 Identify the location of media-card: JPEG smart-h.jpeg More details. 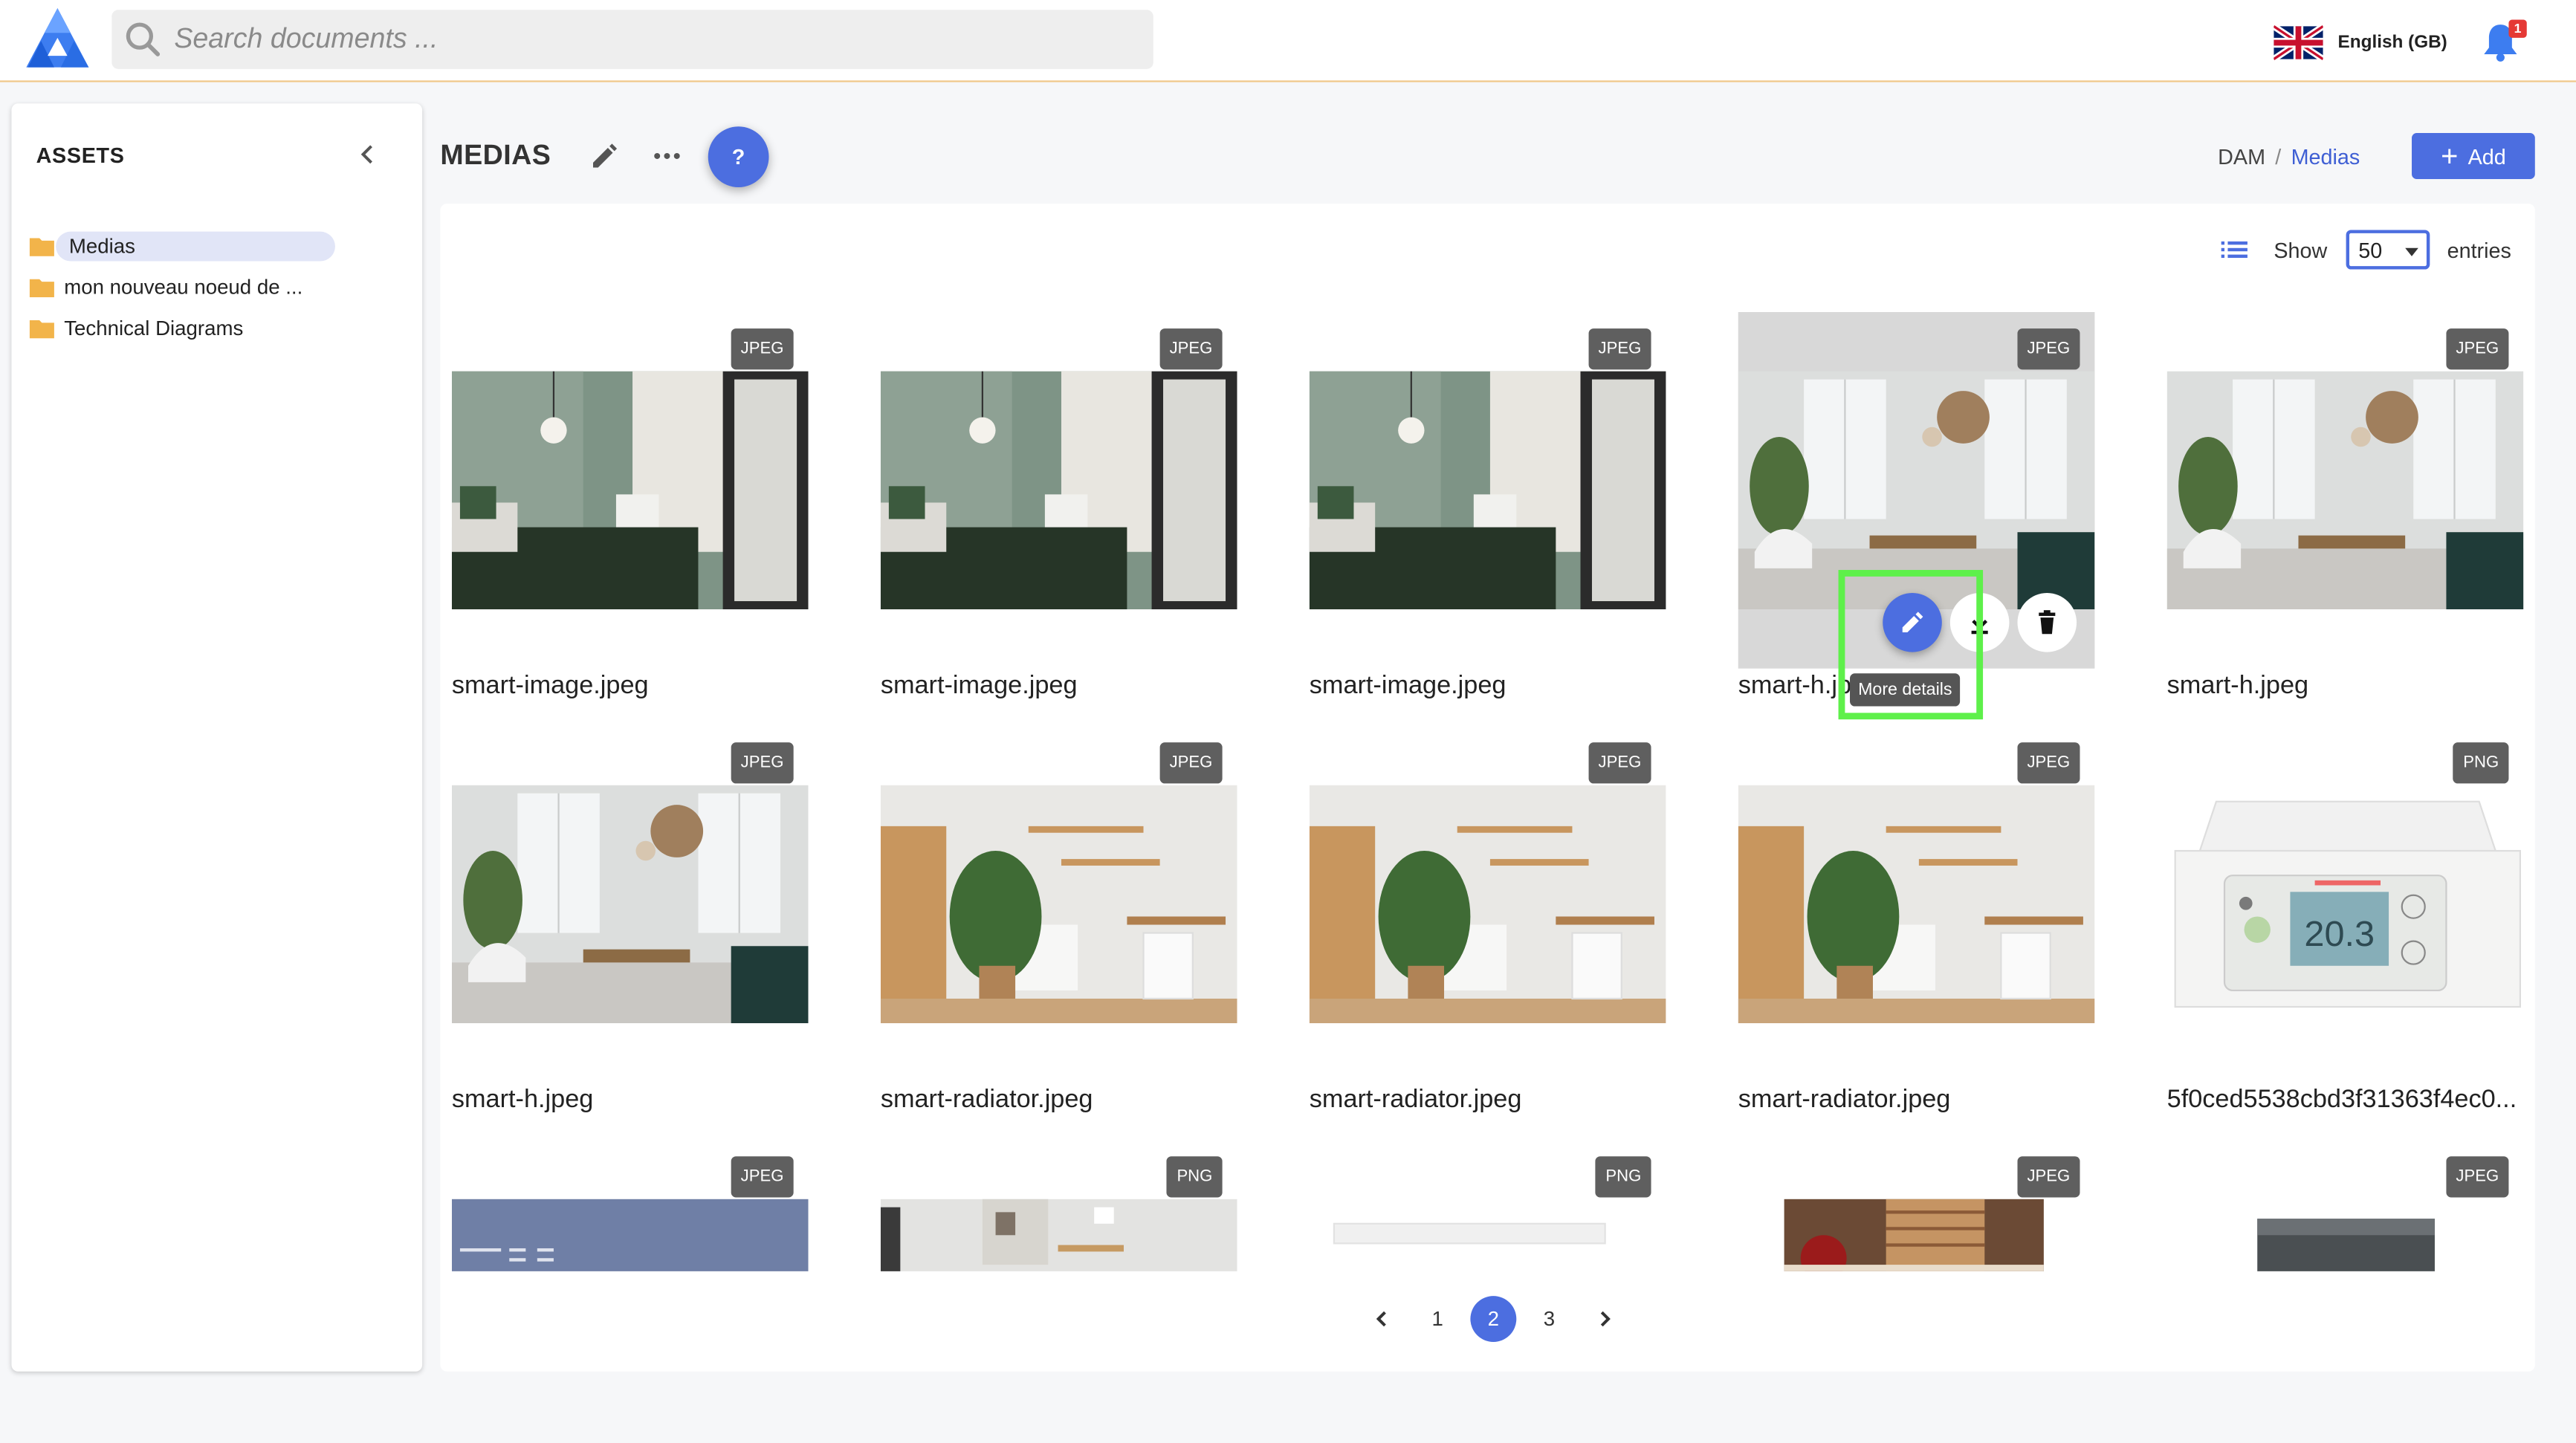
(1916, 515).